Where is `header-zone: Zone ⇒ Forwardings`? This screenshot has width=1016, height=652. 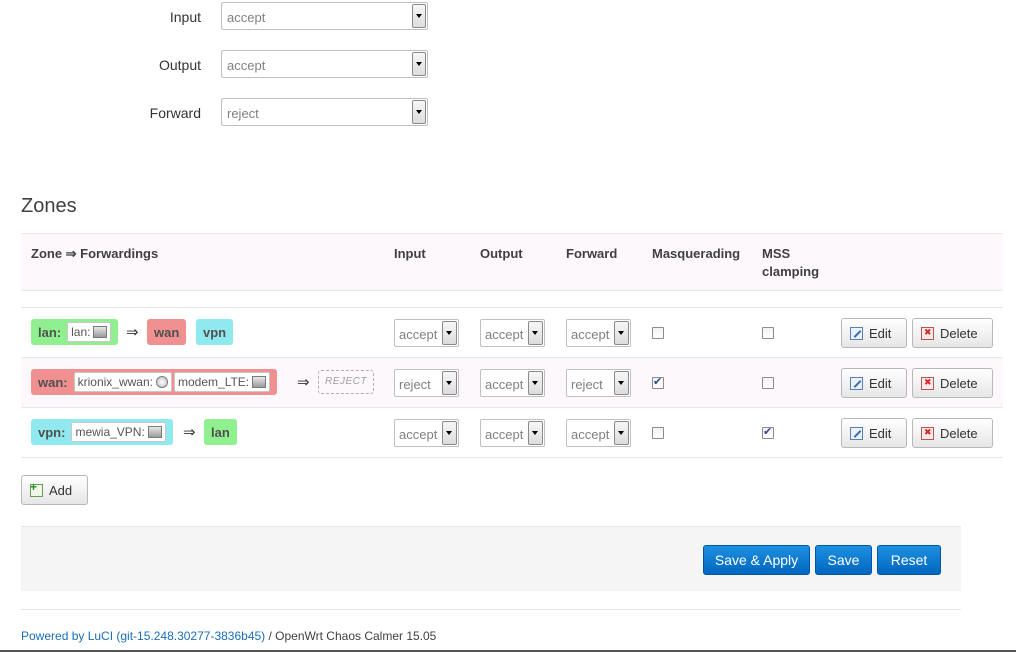
header-zone: Zone ⇒ Forwardings is located at coordinates (95, 253).